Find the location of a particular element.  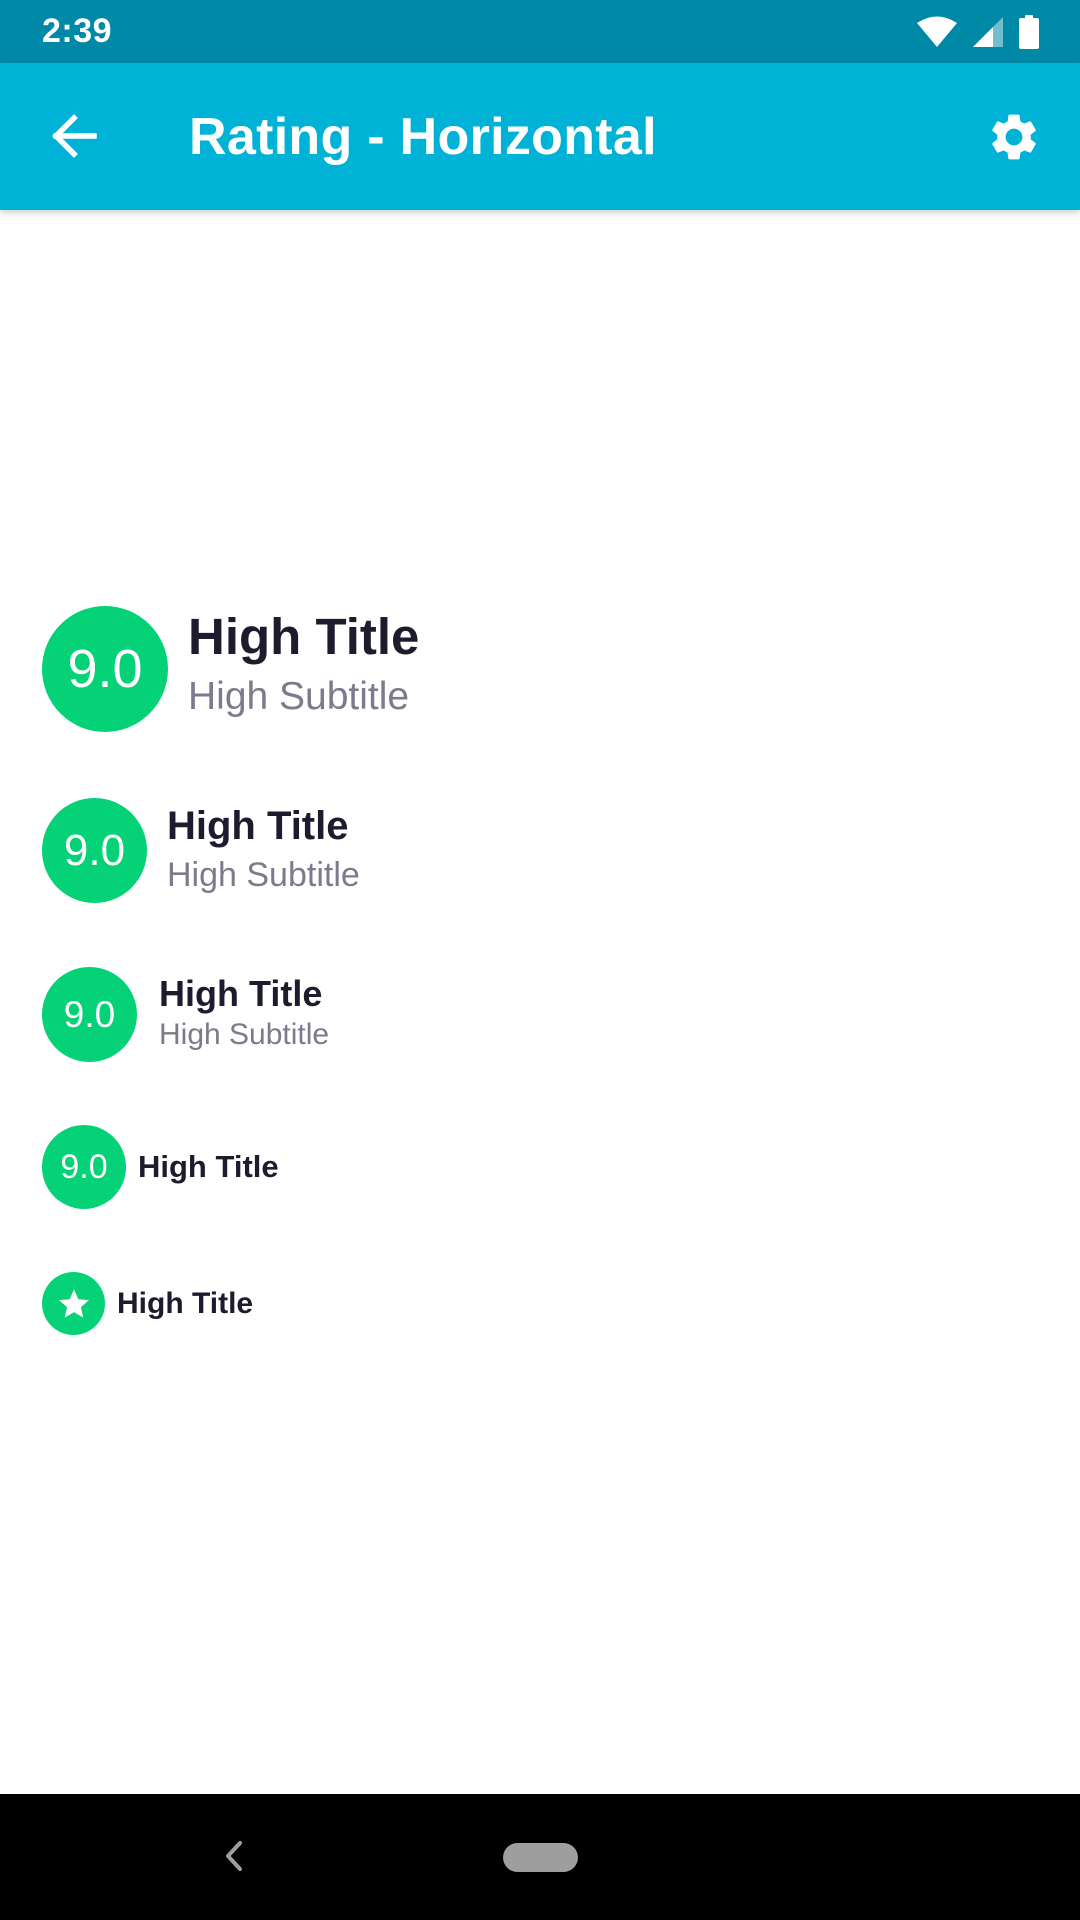

nav-back-icon is located at coordinates (234, 1856).